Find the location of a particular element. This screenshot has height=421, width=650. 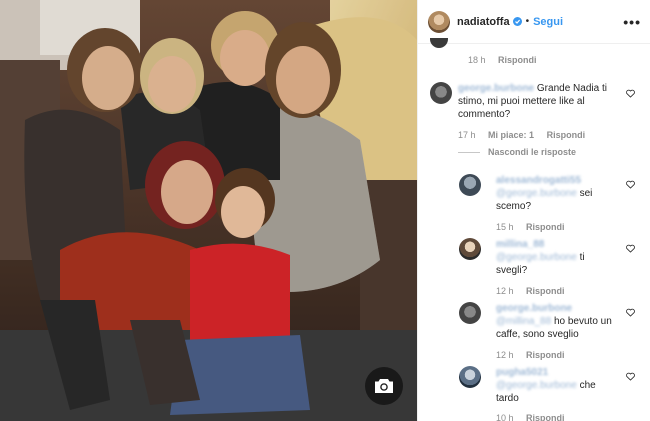

reply-username: alessandrogatti55 is located at coordinates (538, 180).